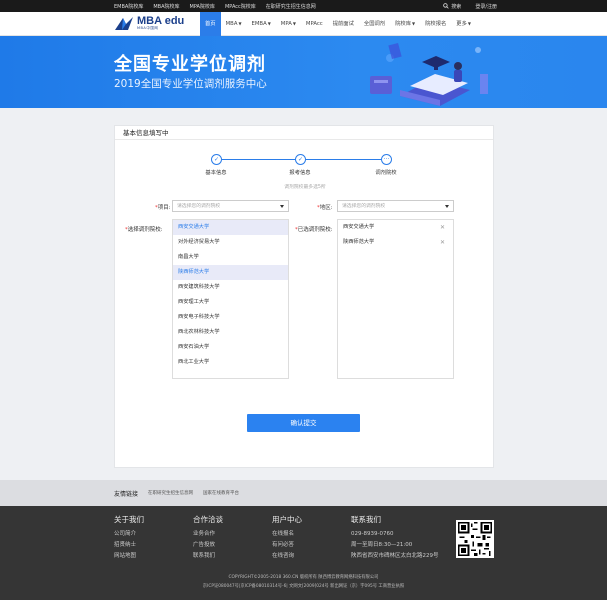  Describe the element at coordinates (303, 493) in the screenshot. I see `friend-links: 友情链接 在职研究生招生信息网 国家在线教育平台` at that location.